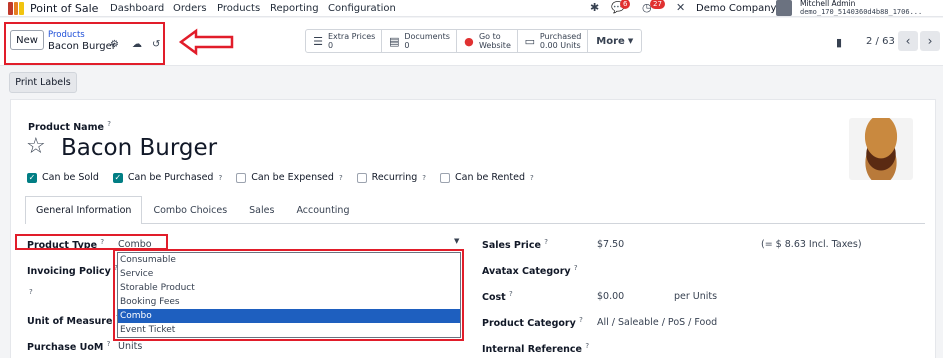  I want to click on record-name: Bacon Burger, so click(82, 46).